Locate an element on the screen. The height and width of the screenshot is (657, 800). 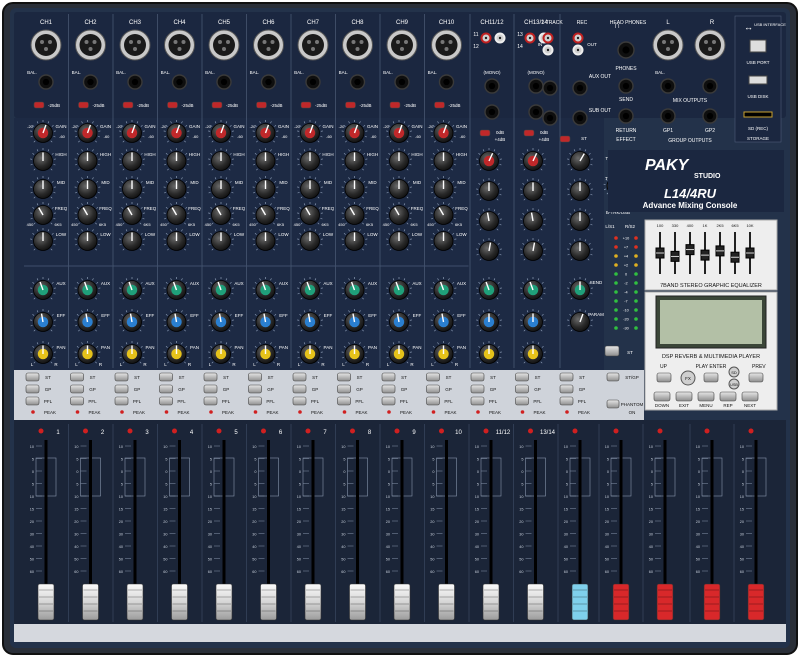
send-jack is located at coordinates (626, 86).